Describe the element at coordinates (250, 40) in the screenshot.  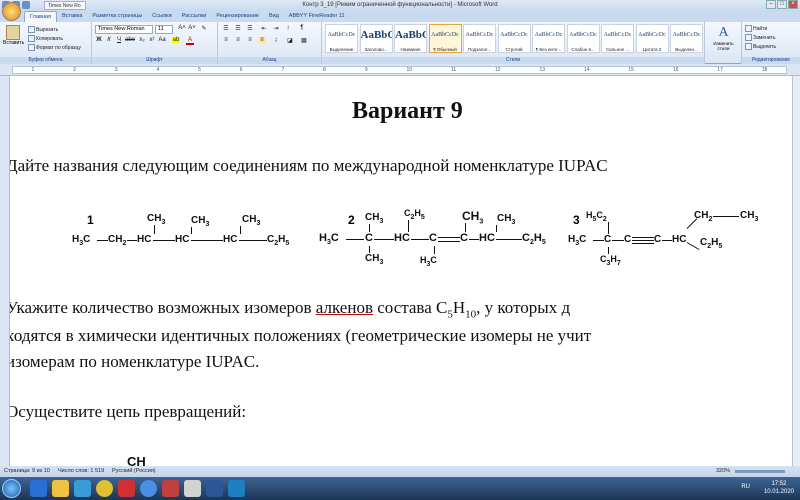
I see `align-right-button: ≡` at that location.